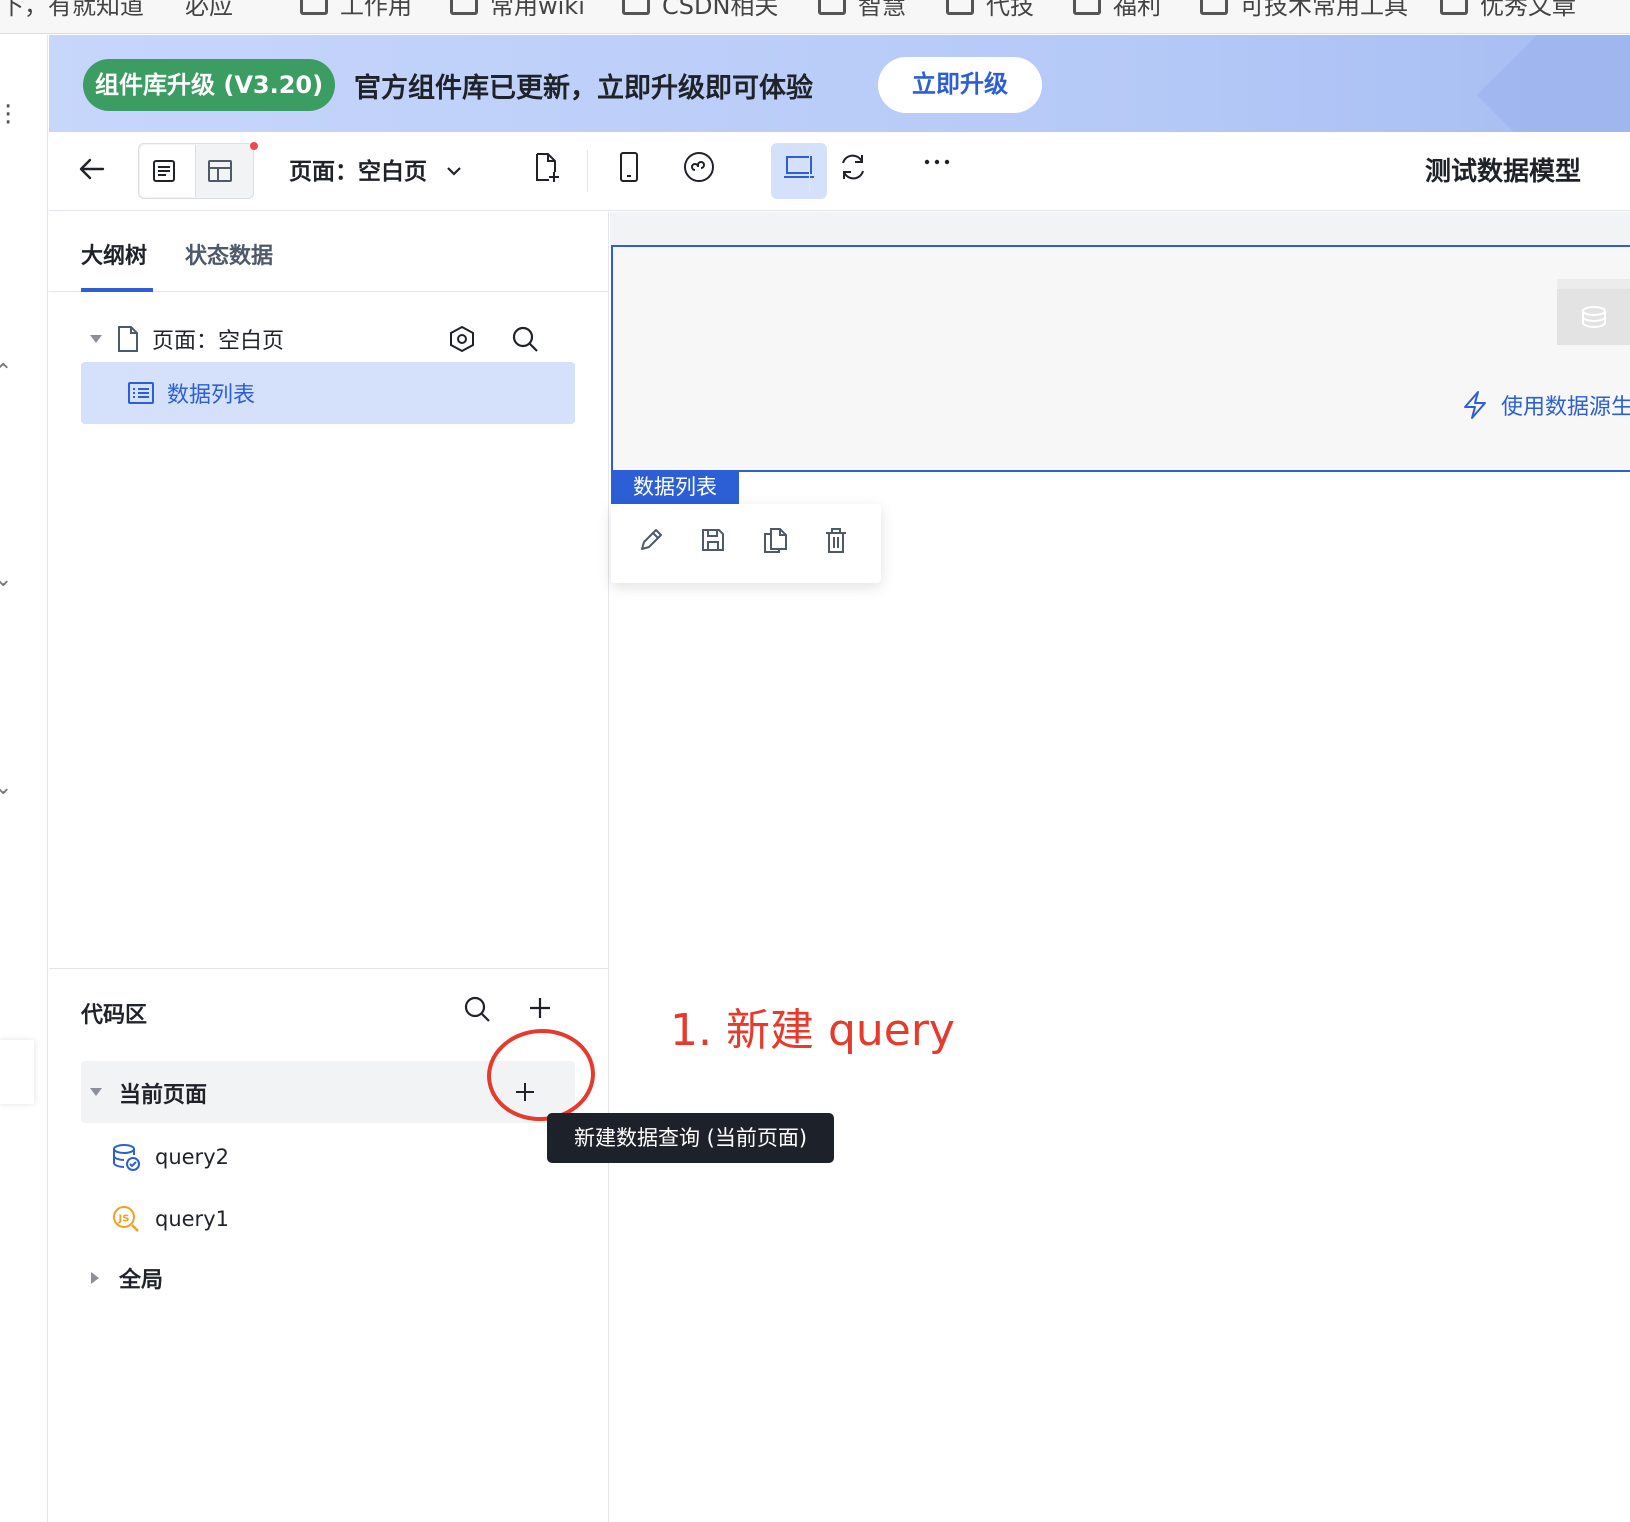 The image size is (1630, 1522). What do you see at coordinates (209, 85) in the screenshot?
I see `version-badge: 组件库升级 (V3.20)` at bounding box center [209, 85].